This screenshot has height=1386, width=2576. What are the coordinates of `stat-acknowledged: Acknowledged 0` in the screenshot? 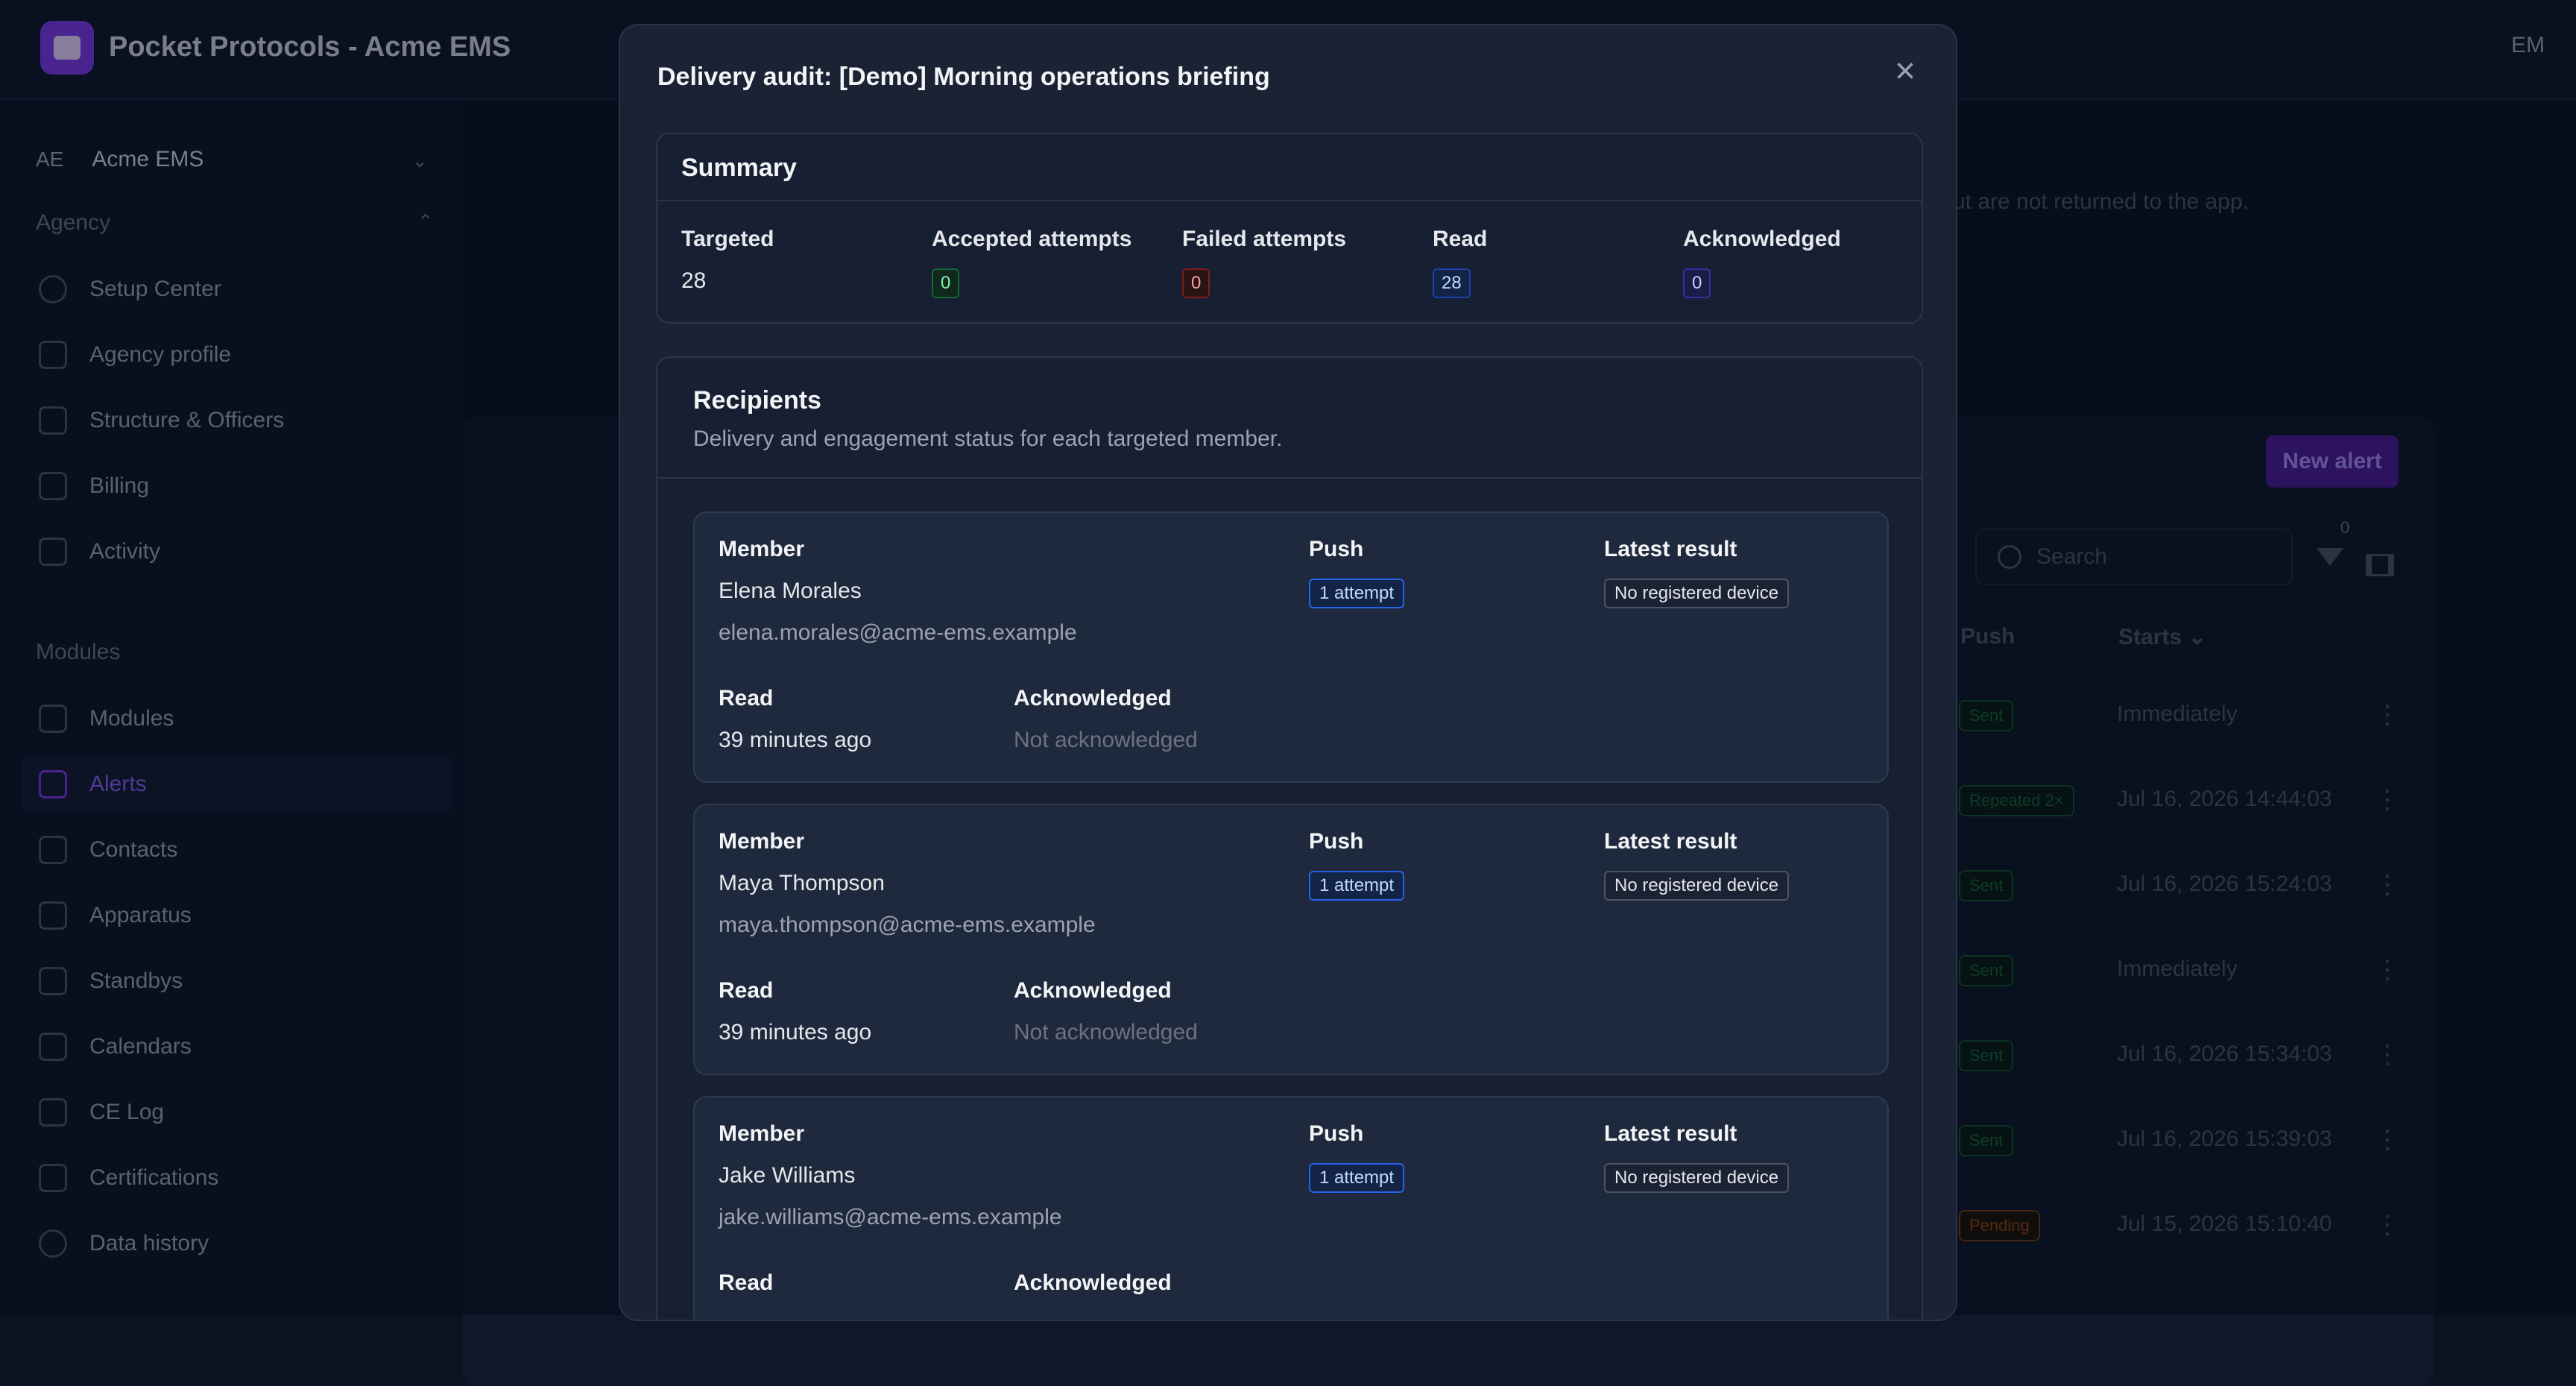 It's located at (1762, 262).